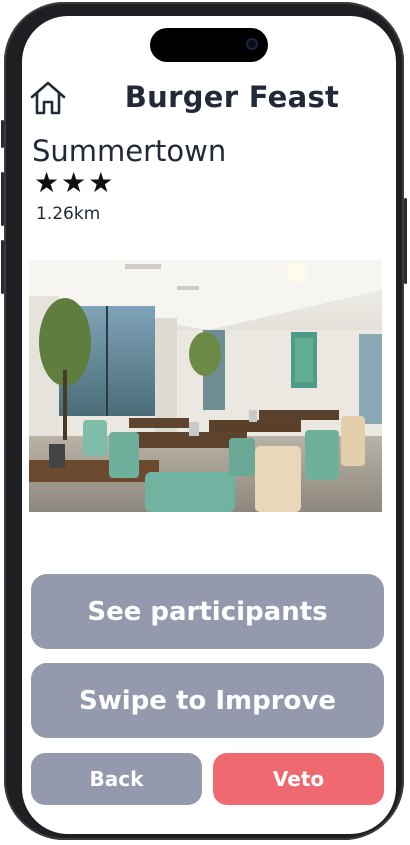 The width and height of the screenshot is (410, 845). Describe the element at coordinates (207, 611) in the screenshot. I see `see-participants-button: See participants` at that location.